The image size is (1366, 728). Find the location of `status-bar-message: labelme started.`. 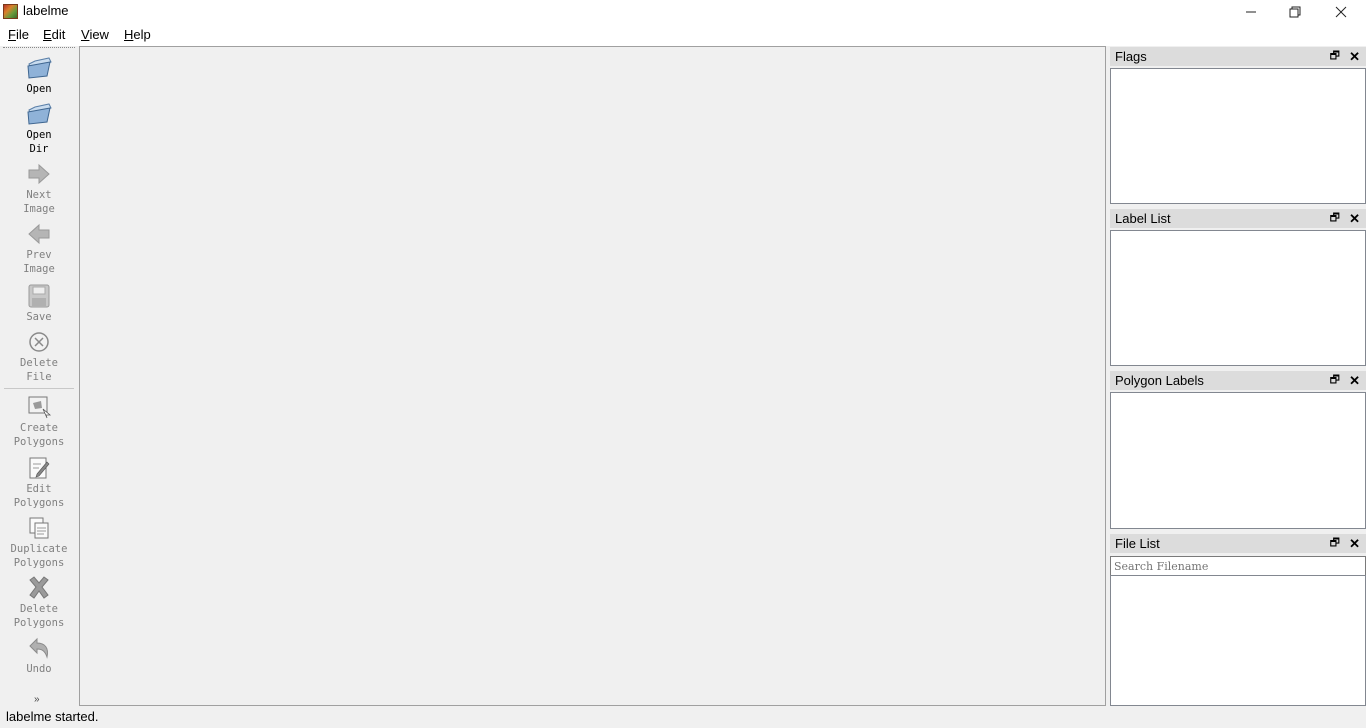

status-bar-message: labelme started. is located at coordinates (52, 716).